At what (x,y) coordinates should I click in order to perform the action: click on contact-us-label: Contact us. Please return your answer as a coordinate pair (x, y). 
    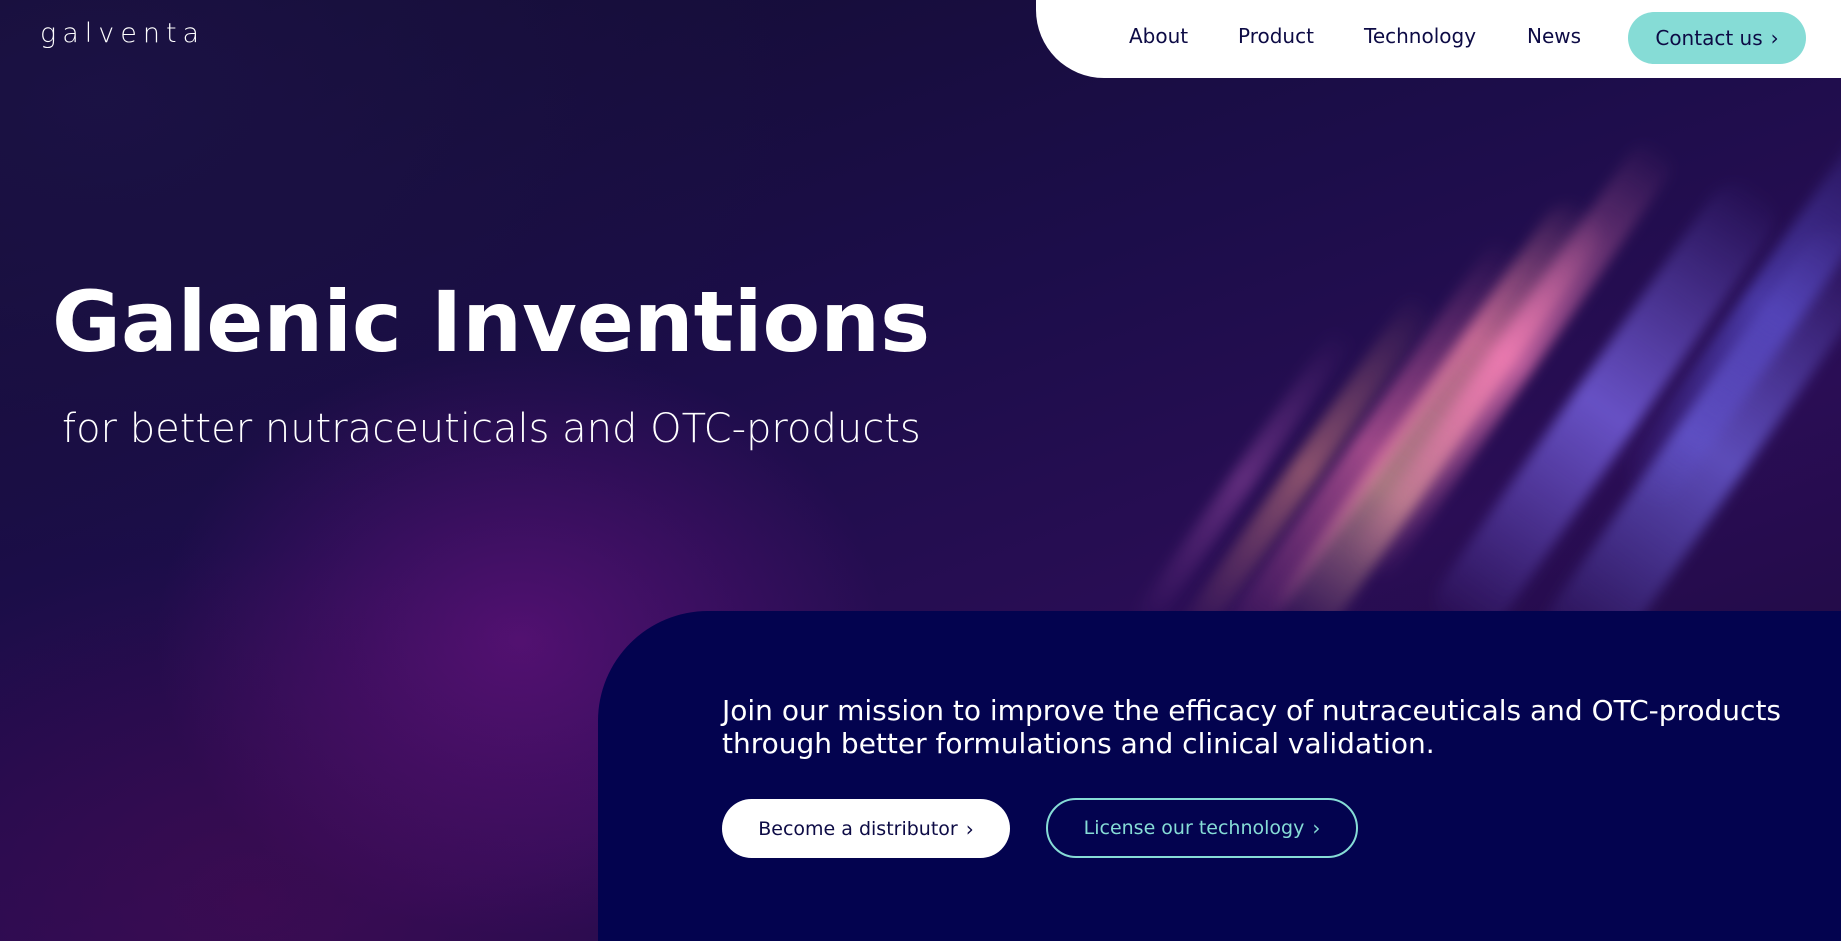
    Looking at the image, I should click on (1709, 38).